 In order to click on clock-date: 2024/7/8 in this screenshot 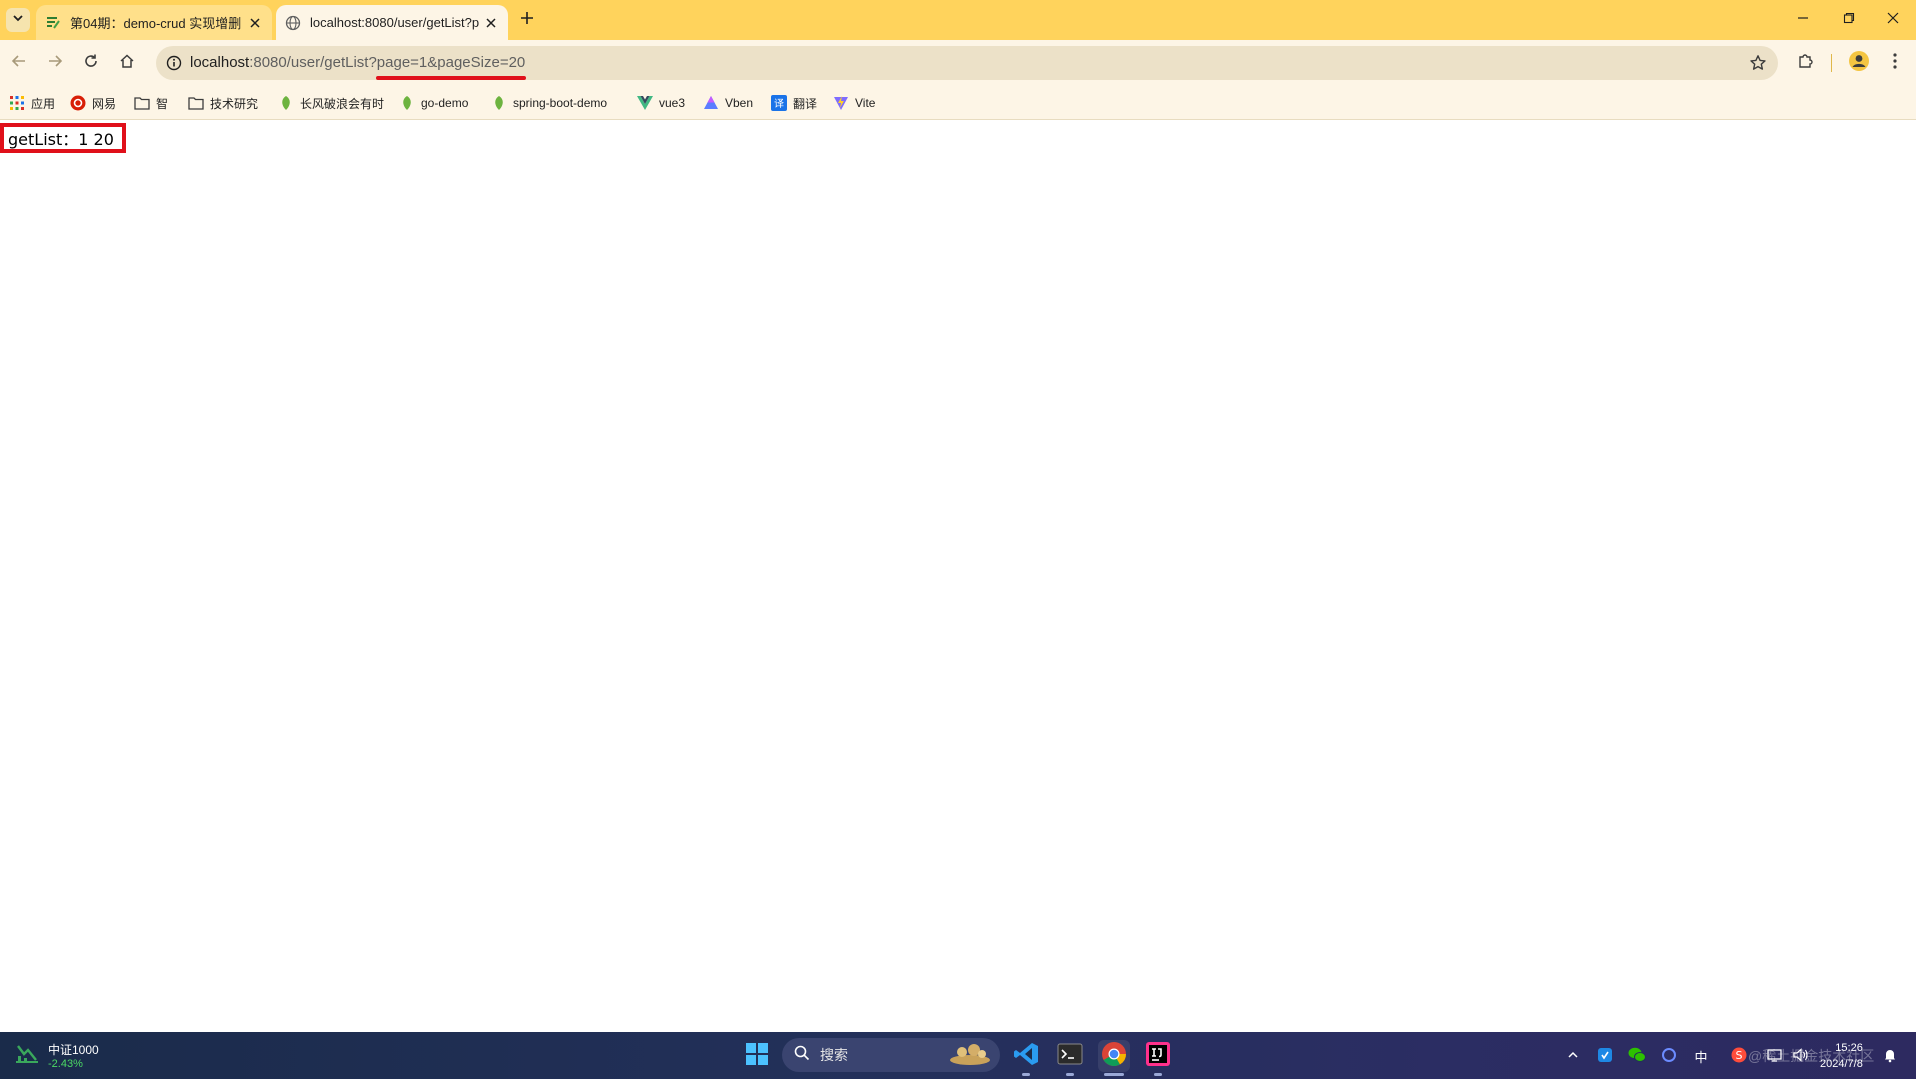, I will do `click(1841, 1064)`.